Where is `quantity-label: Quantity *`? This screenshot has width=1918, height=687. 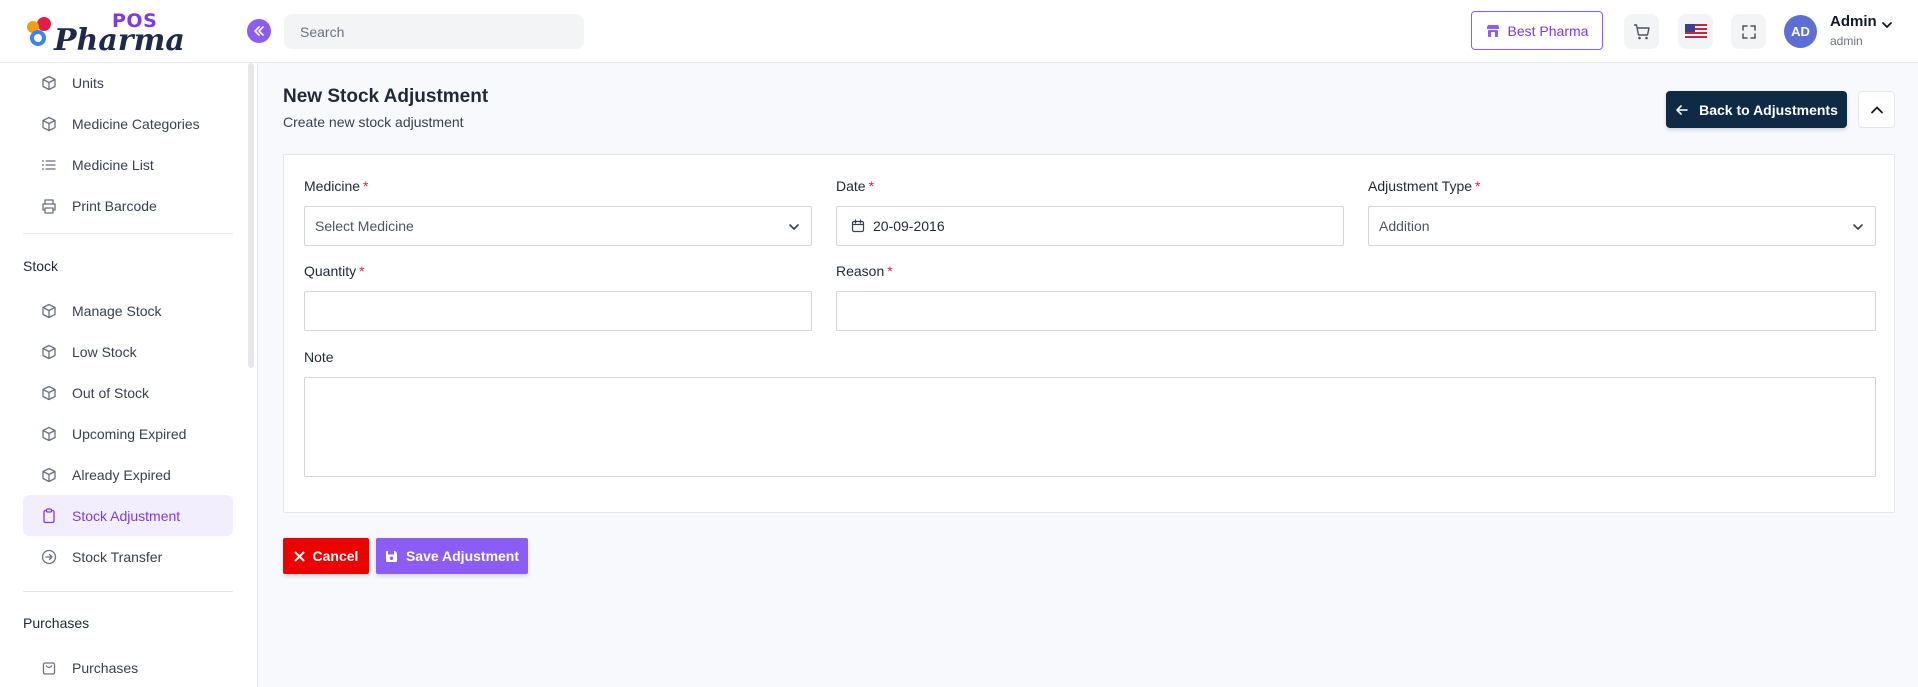 quantity-label: Quantity * is located at coordinates (334, 271).